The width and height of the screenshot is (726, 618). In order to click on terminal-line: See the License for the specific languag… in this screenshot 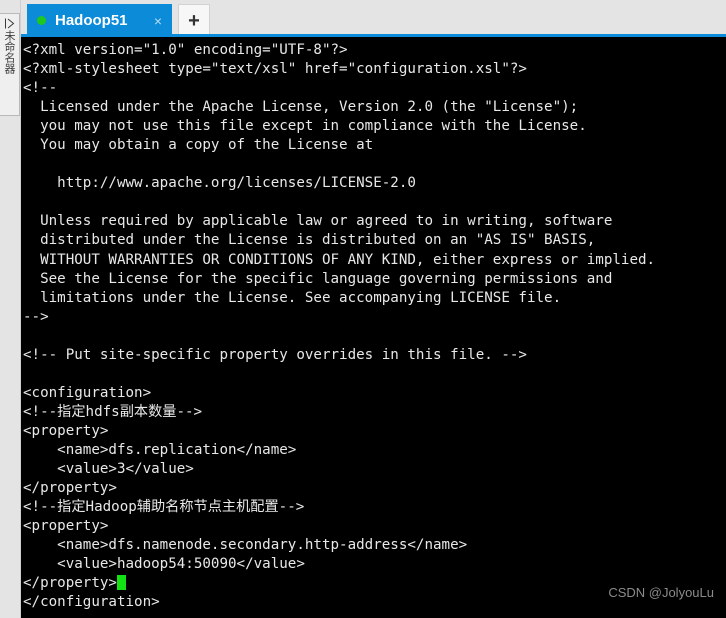, I will do `click(318, 278)`.